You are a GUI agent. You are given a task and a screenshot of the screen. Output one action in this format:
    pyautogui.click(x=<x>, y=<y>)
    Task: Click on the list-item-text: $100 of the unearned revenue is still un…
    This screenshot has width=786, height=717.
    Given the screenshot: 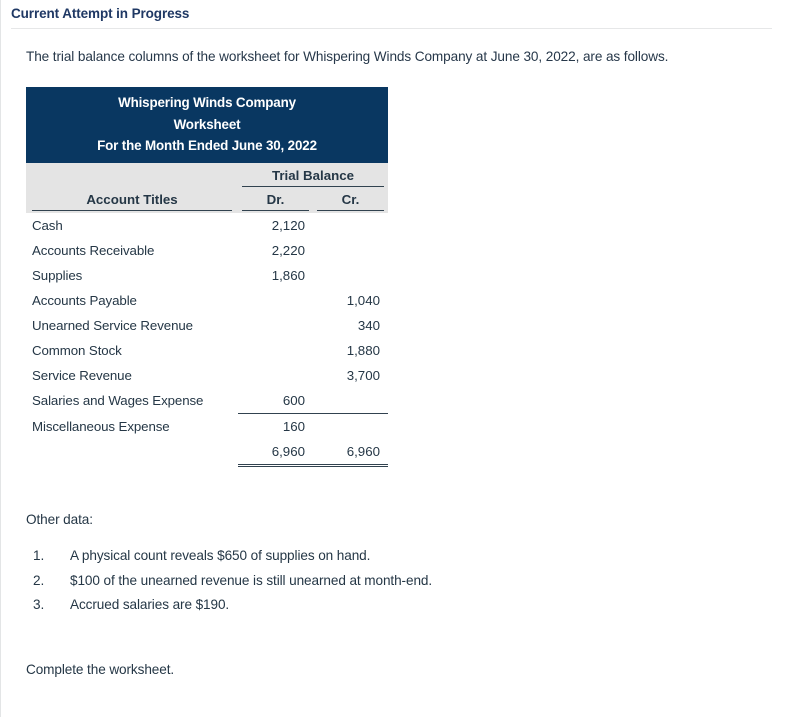 What is the action you would take?
    pyautogui.click(x=251, y=580)
    